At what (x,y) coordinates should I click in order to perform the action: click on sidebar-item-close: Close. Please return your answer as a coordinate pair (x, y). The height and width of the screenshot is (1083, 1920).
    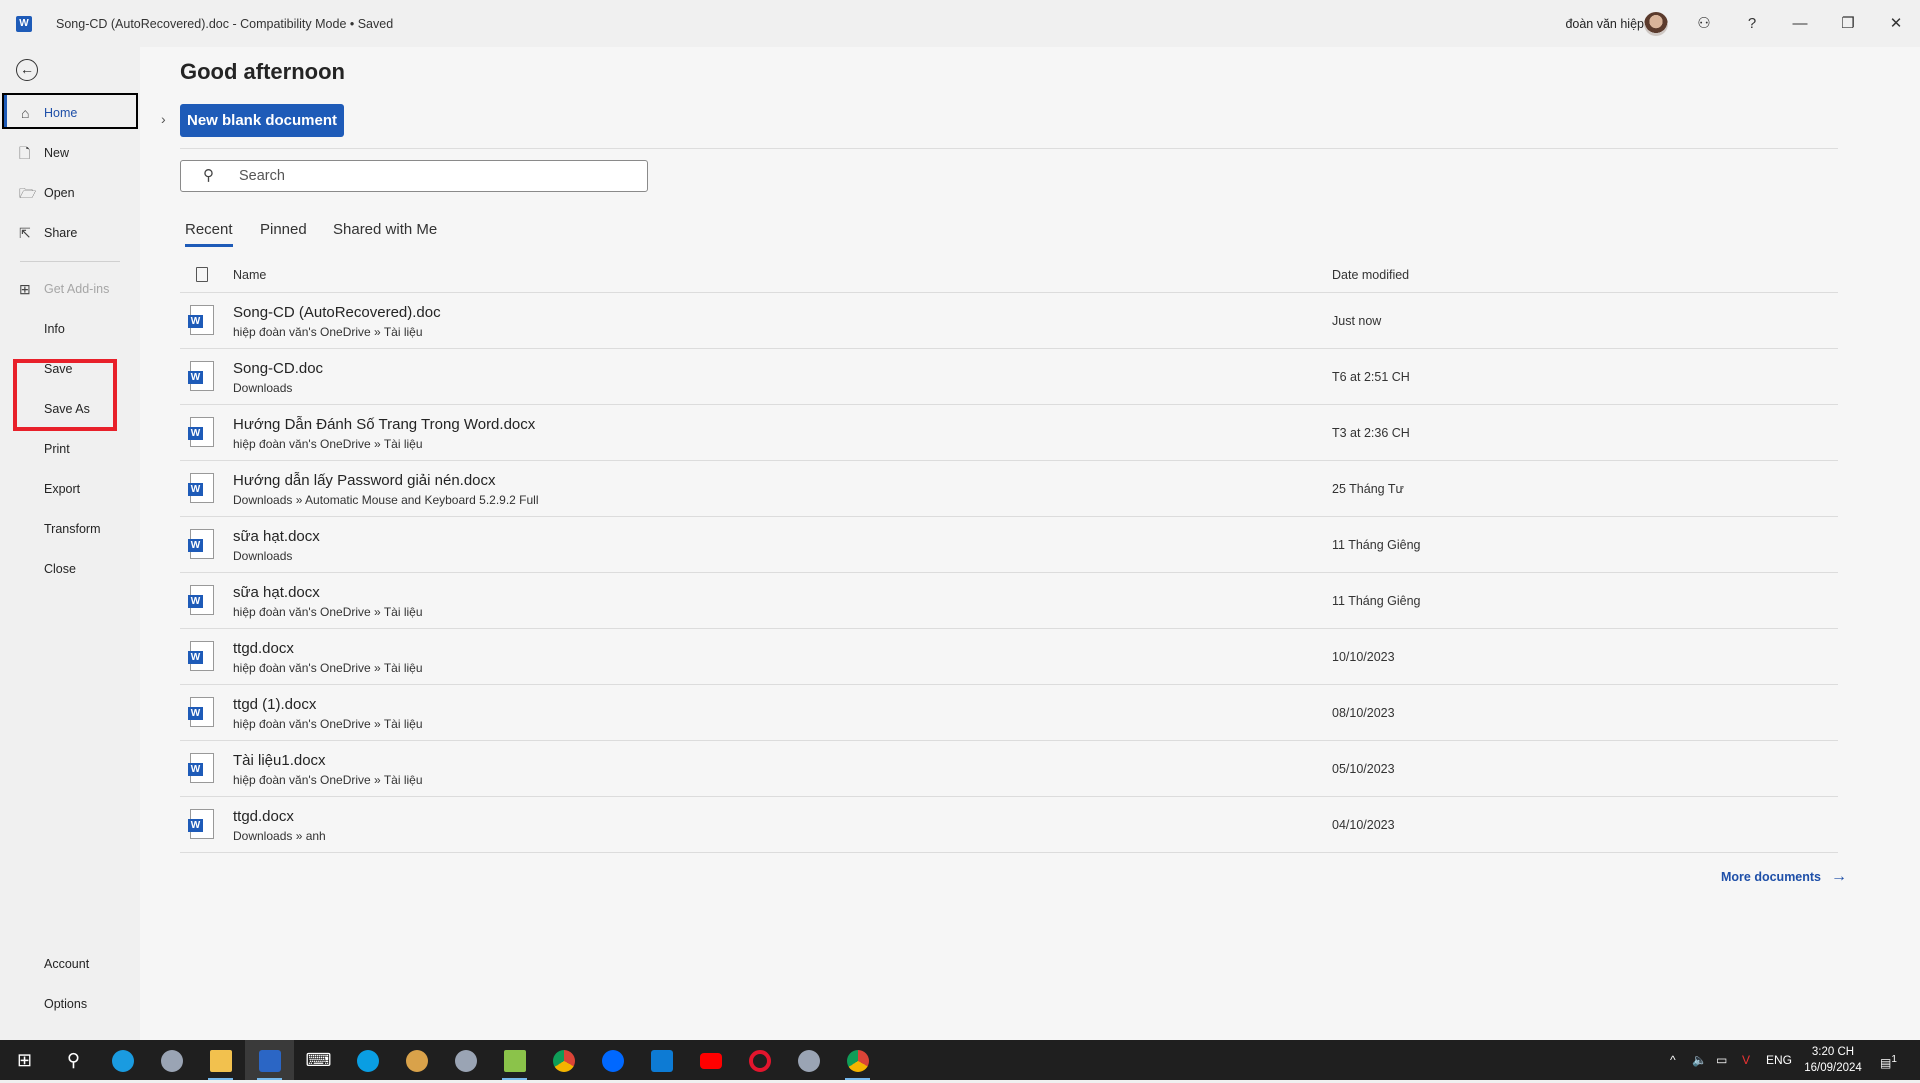
    Looking at the image, I should click on (70, 569).